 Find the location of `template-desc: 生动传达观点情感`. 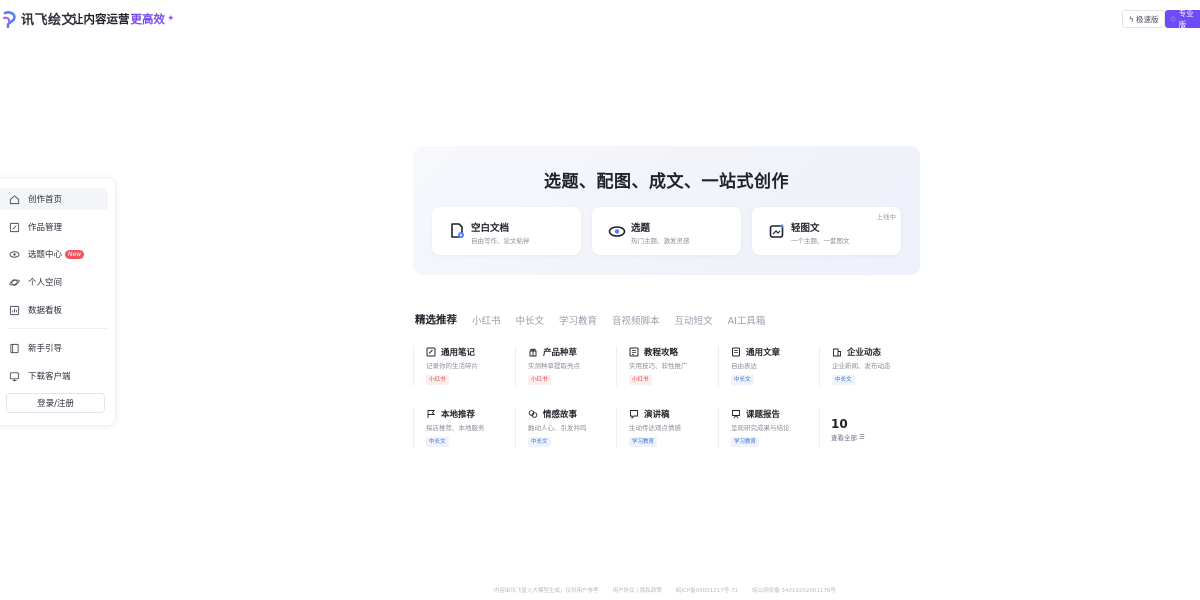

template-desc: 生动传达观点情感 is located at coordinates (655, 428).